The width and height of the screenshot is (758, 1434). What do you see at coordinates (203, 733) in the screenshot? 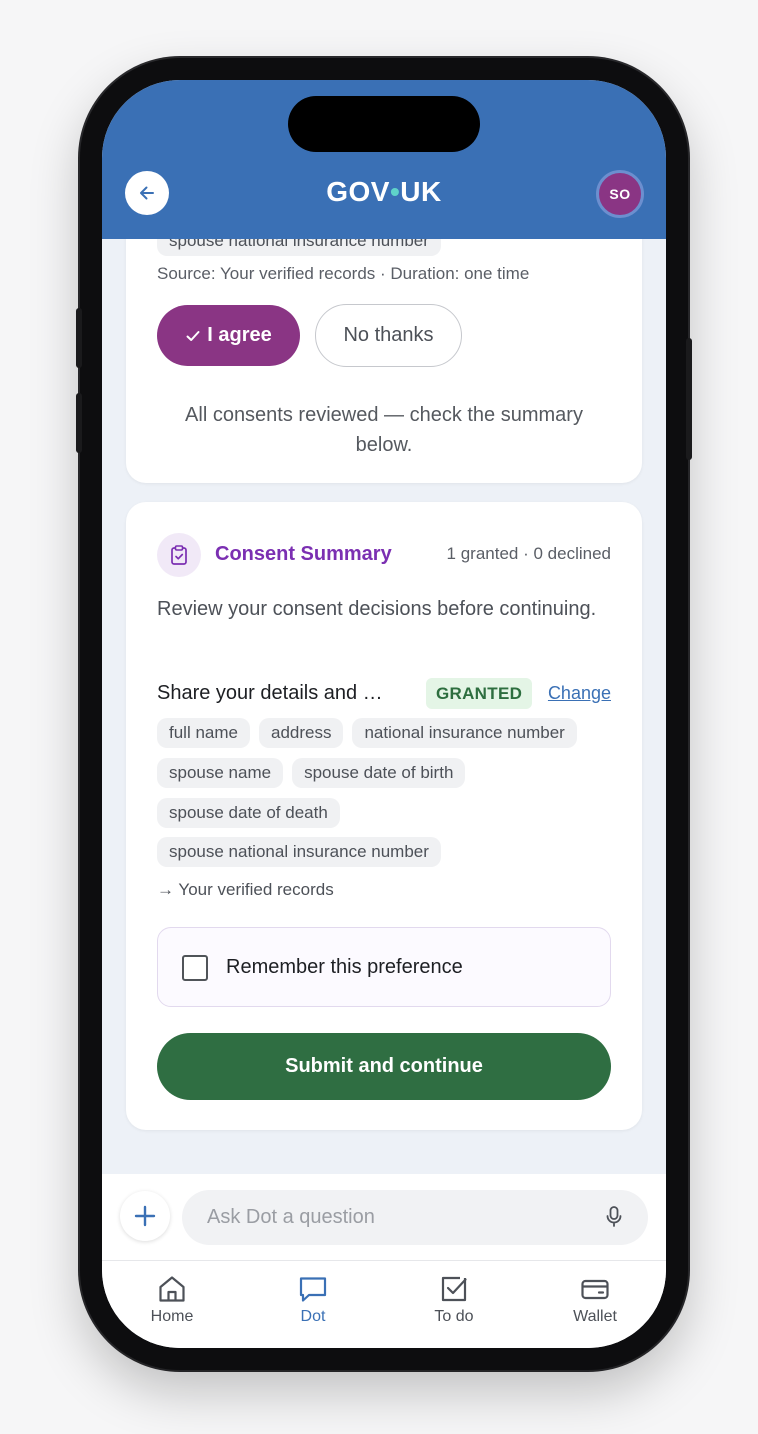
I see `data-chip: full name` at bounding box center [203, 733].